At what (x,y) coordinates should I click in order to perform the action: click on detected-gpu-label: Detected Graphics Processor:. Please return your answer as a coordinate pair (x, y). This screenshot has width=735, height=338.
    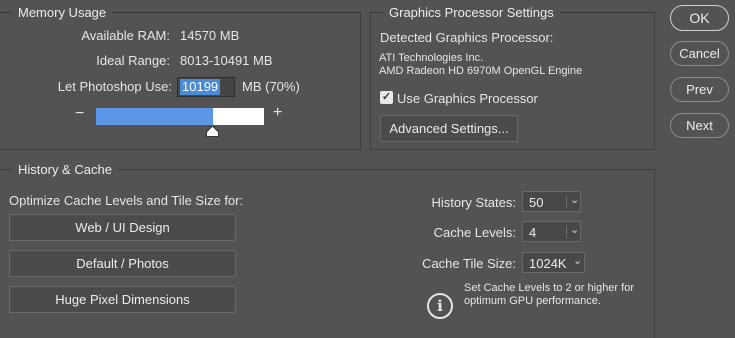
    Looking at the image, I should click on (467, 37).